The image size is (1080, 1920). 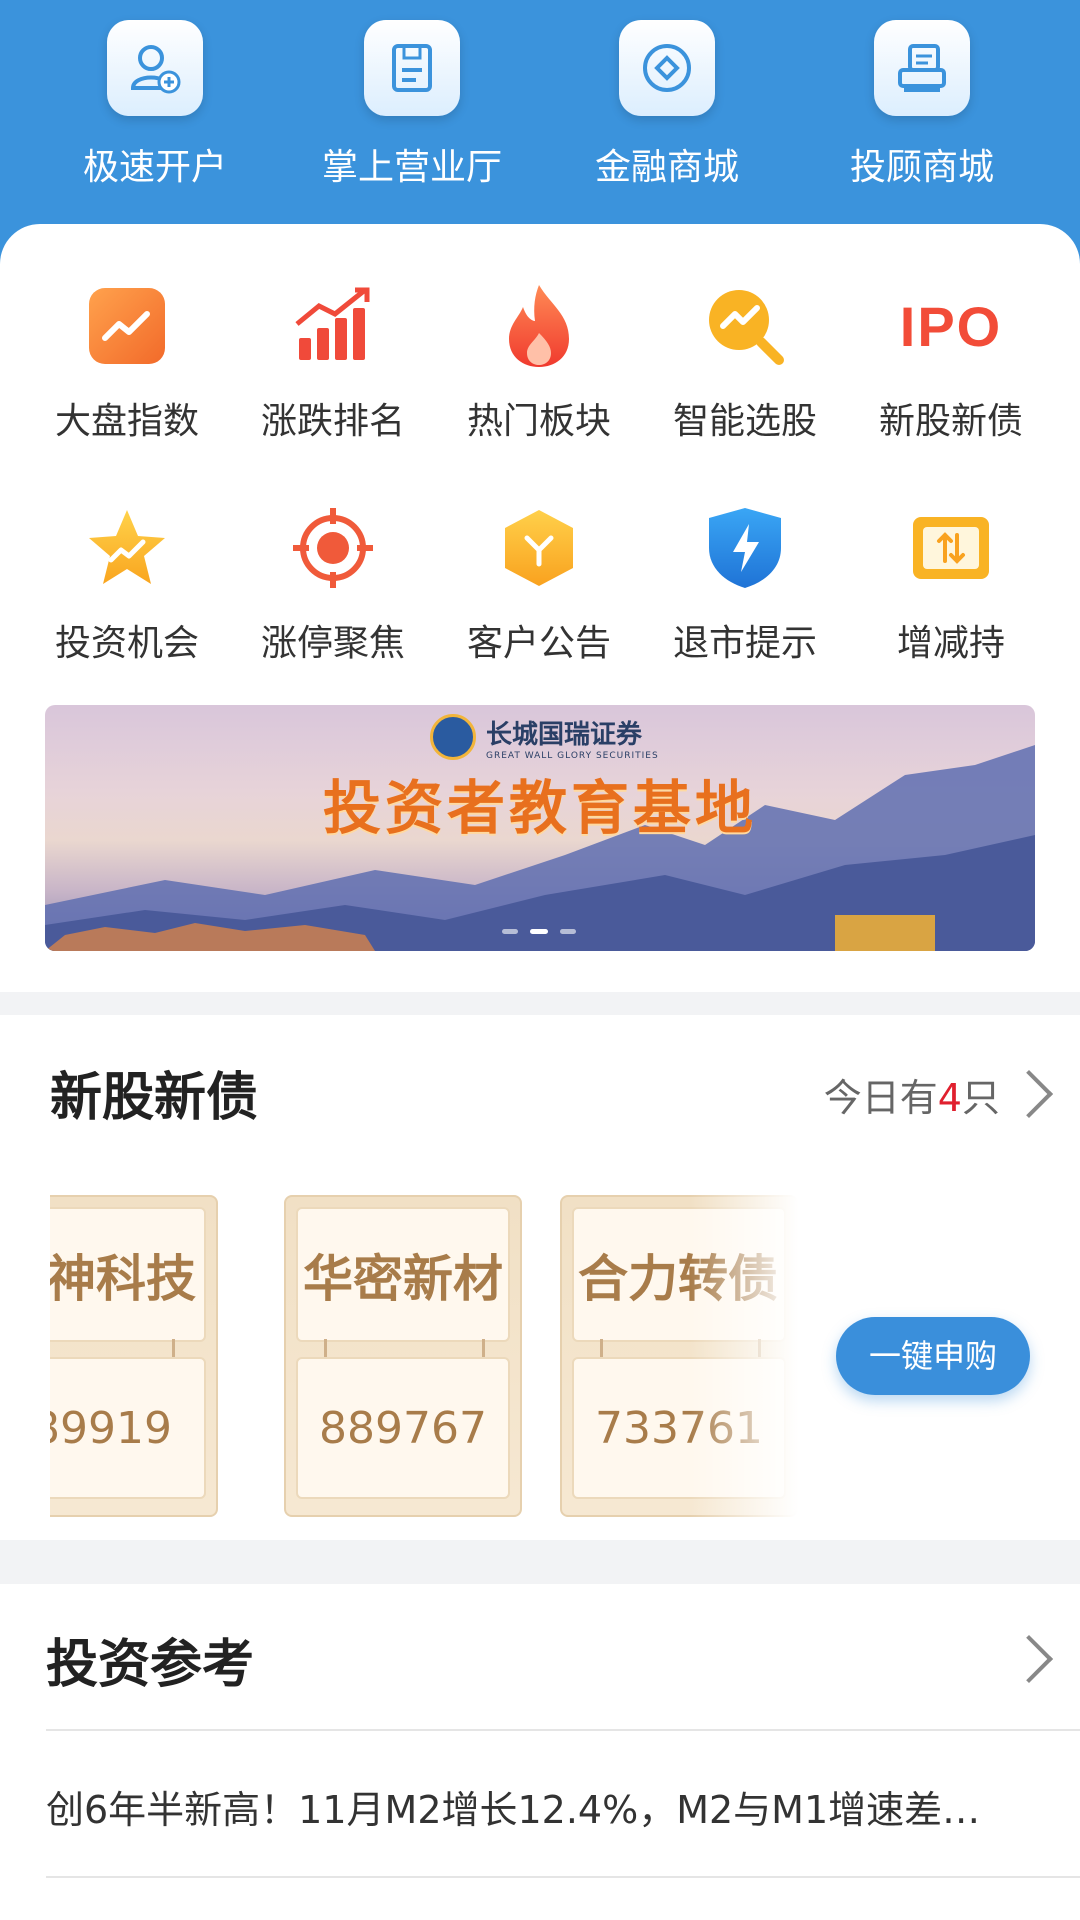 I want to click on news-item: 创6年半新高！11月M2增长12.4%，M2与M1增速差扩大, so click(x=526, y=1806).